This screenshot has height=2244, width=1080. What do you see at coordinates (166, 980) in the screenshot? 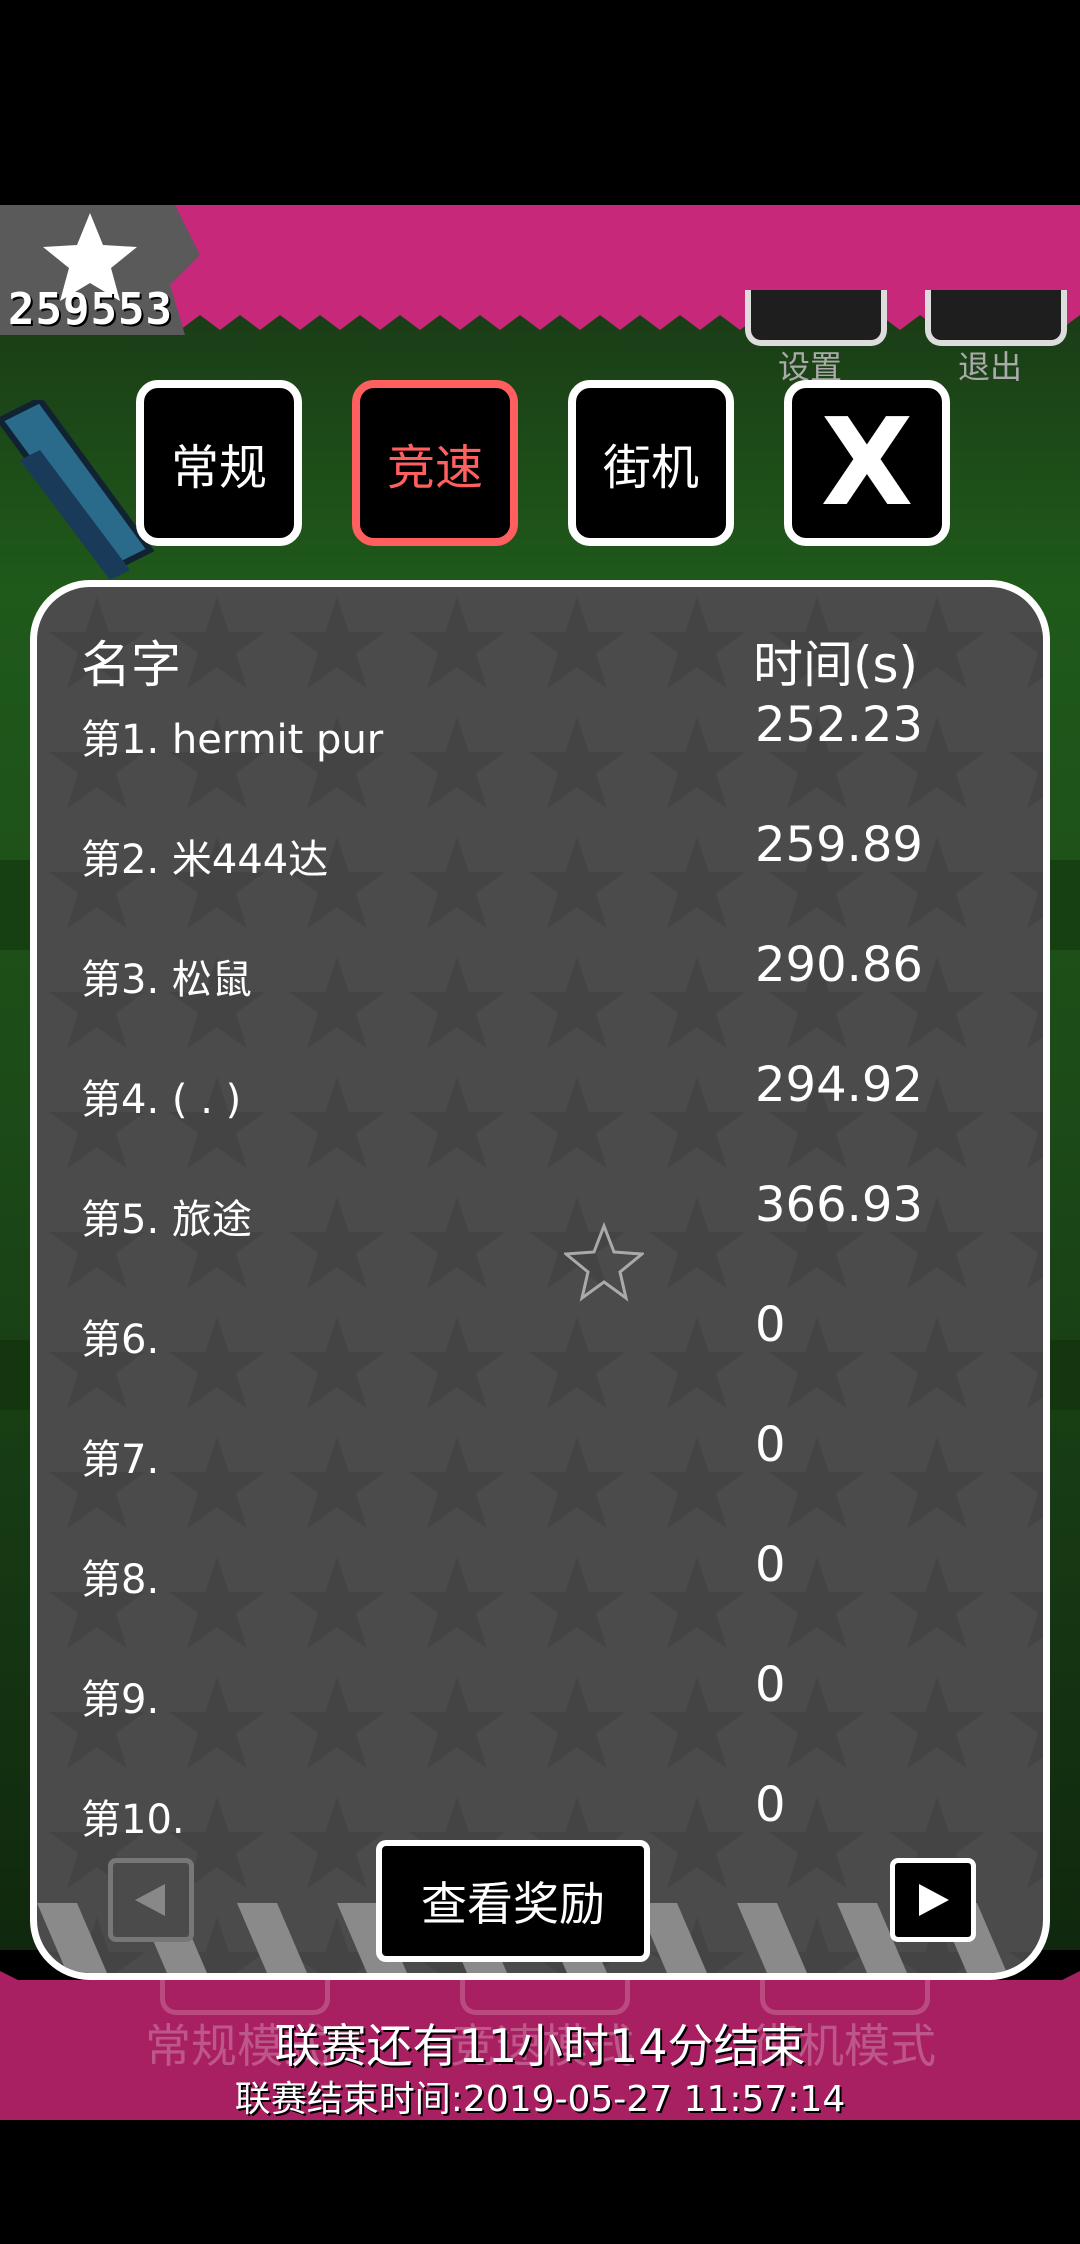
I see `rank-row-3-name: 第3. 松鼠` at bounding box center [166, 980].